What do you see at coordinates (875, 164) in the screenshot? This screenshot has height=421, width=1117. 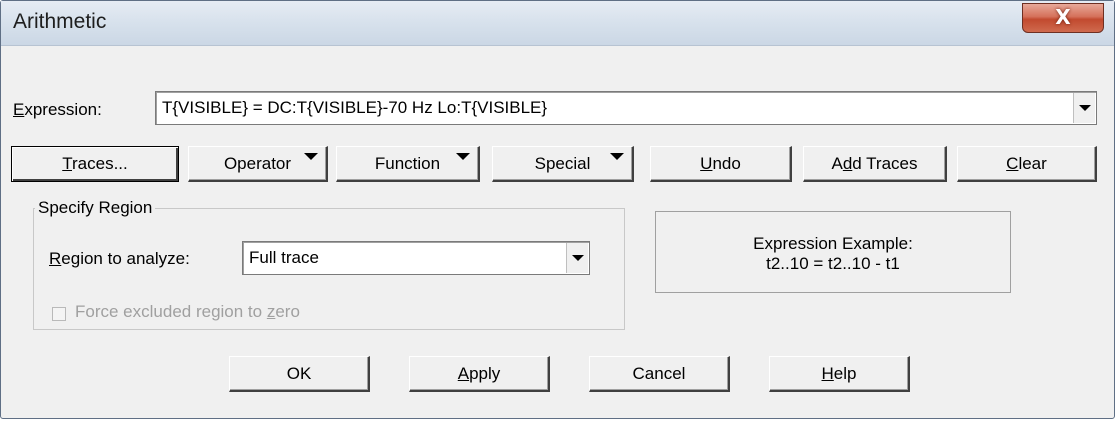 I see `add-traces-button: Add Traces` at bounding box center [875, 164].